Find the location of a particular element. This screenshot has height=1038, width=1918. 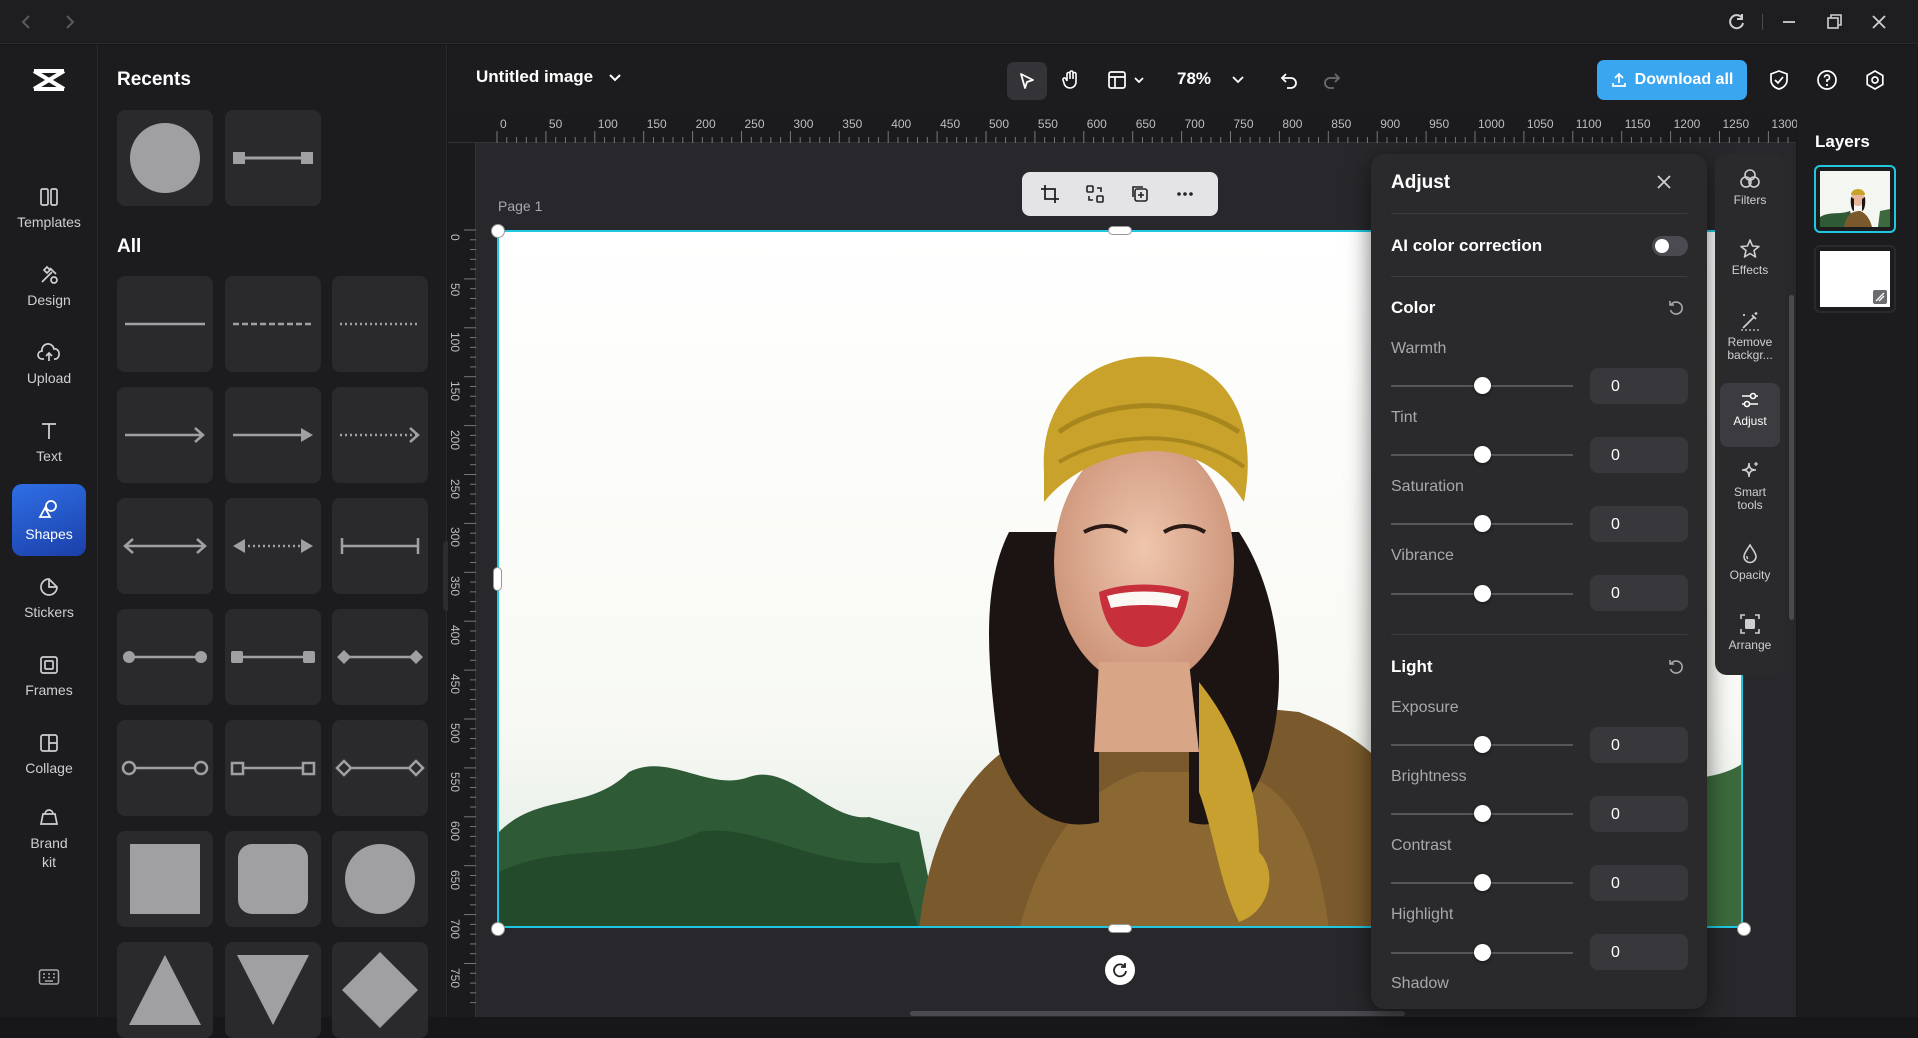

handle-left-middle is located at coordinates (497, 579).